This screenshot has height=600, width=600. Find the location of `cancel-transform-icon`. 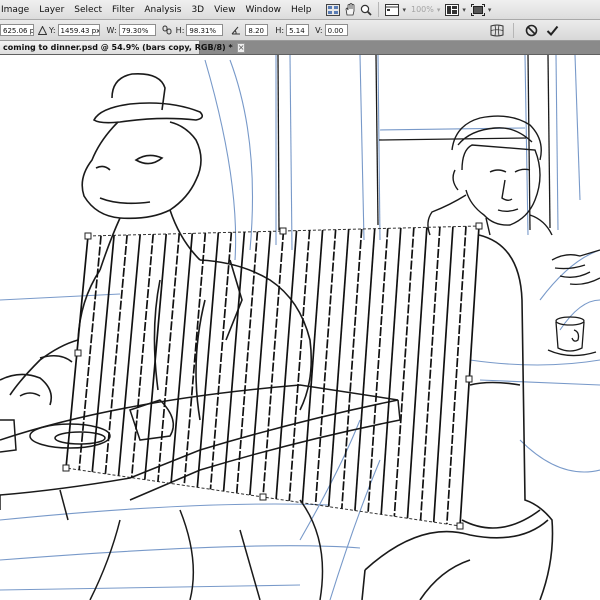

cancel-transform-icon is located at coordinates (531, 30).